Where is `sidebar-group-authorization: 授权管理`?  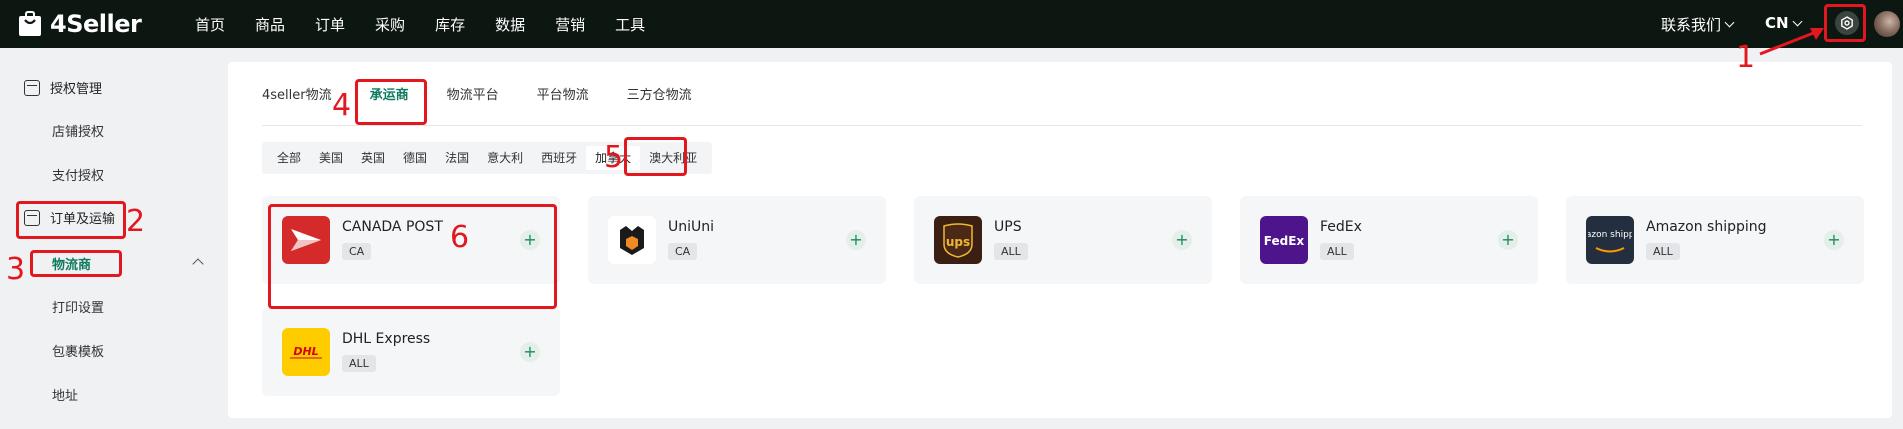
sidebar-group-authorization: 授权管理 is located at coordinates (63, 87).